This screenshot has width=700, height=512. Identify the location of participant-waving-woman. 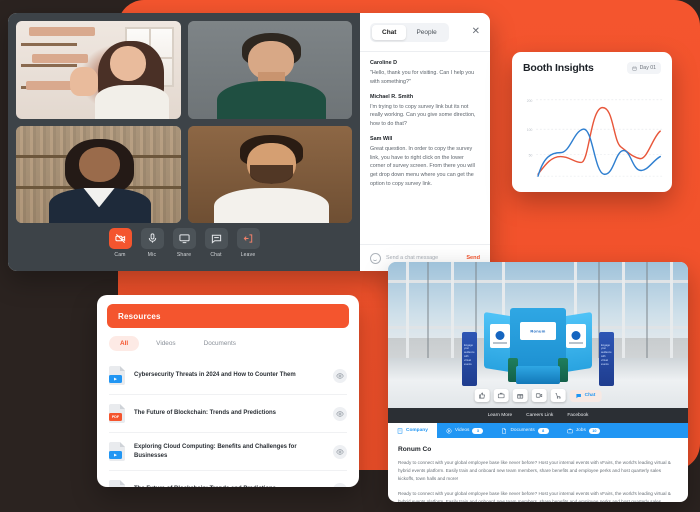
(98, 70).